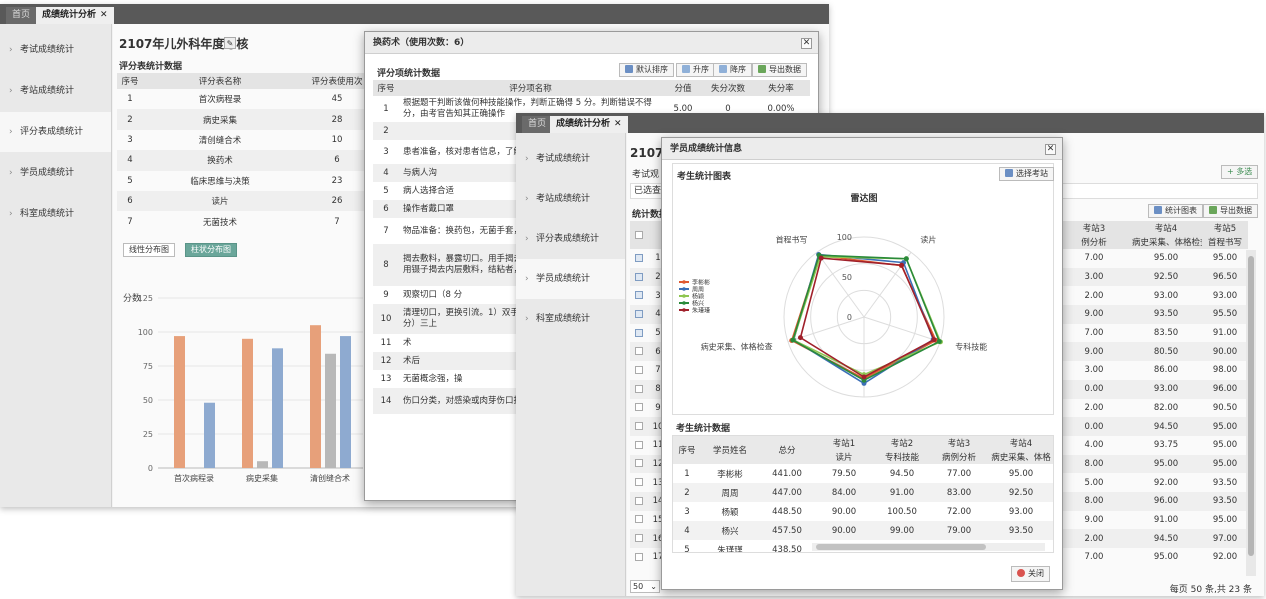 Image resolution: width=1266 pixels, height=599 pixels. Describe the element at coordinates (130, 119) in the screenshot. I see `cell-no: 2` at that location.